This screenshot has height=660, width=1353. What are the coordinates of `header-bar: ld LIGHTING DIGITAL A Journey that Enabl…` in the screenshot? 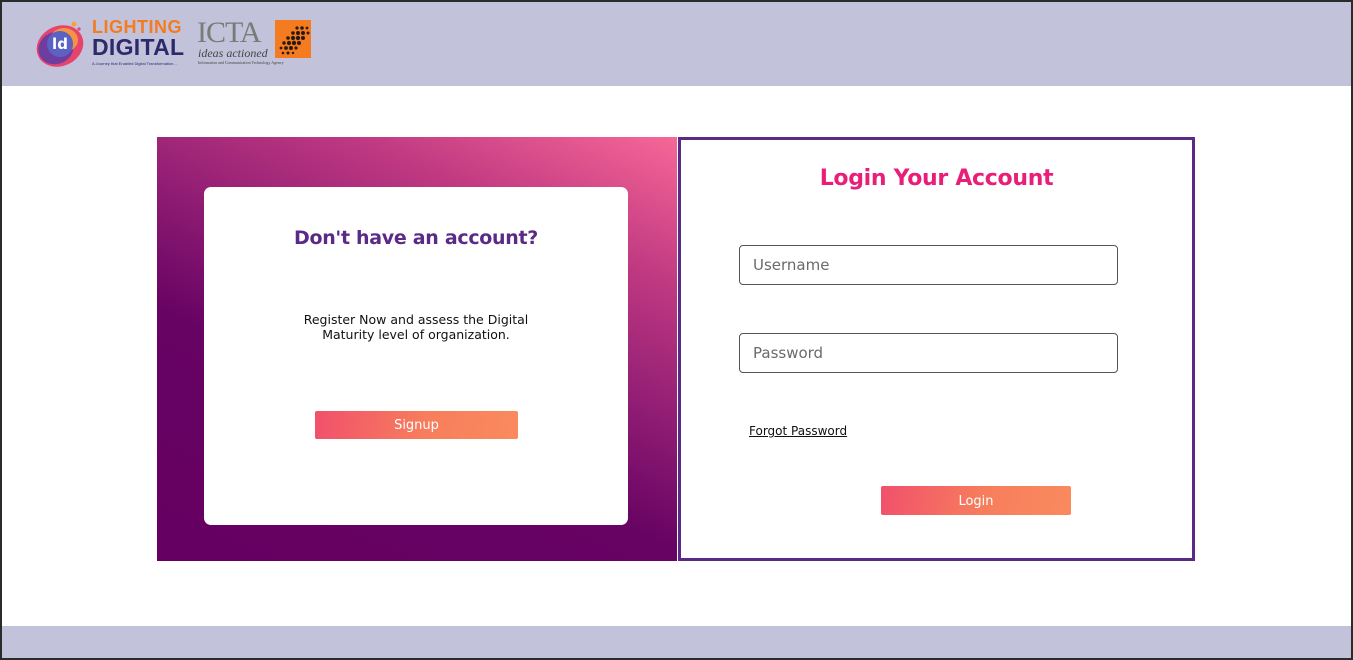 It's located at (676, 44).